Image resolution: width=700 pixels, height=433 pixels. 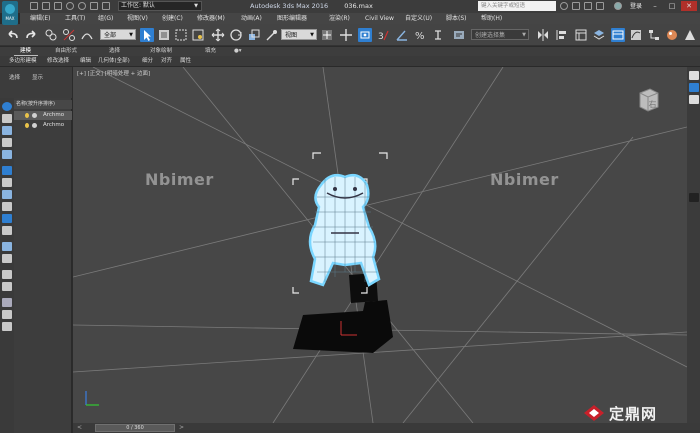 I want to click on named-selection-sets-select: 创建选择集 ▼, so click(x=500, y=34).